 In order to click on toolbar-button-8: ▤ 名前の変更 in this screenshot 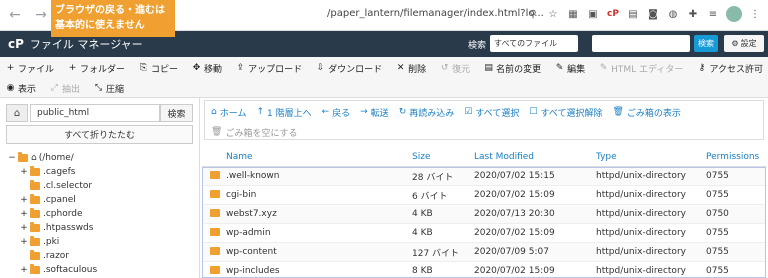, I will do `click(512, 68)`.